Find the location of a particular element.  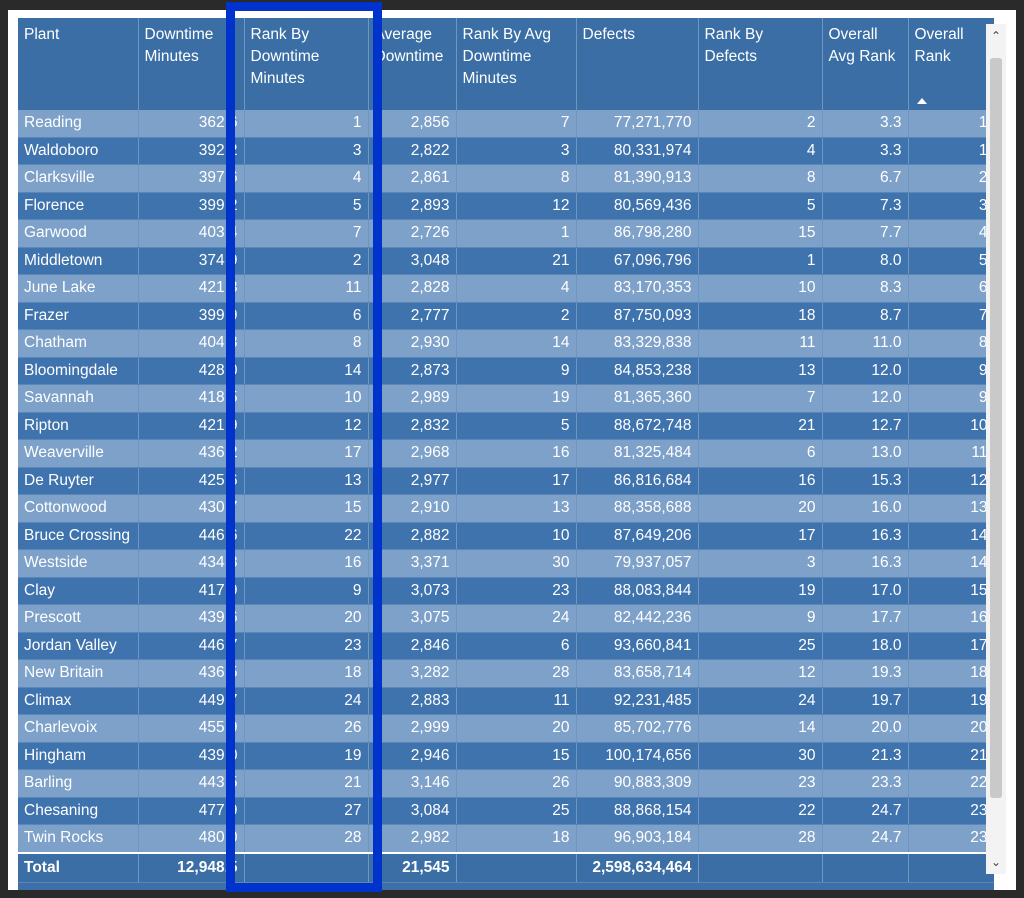

rank-by-avg-downtime-cell: 2 is located at coordinates (516, 316).